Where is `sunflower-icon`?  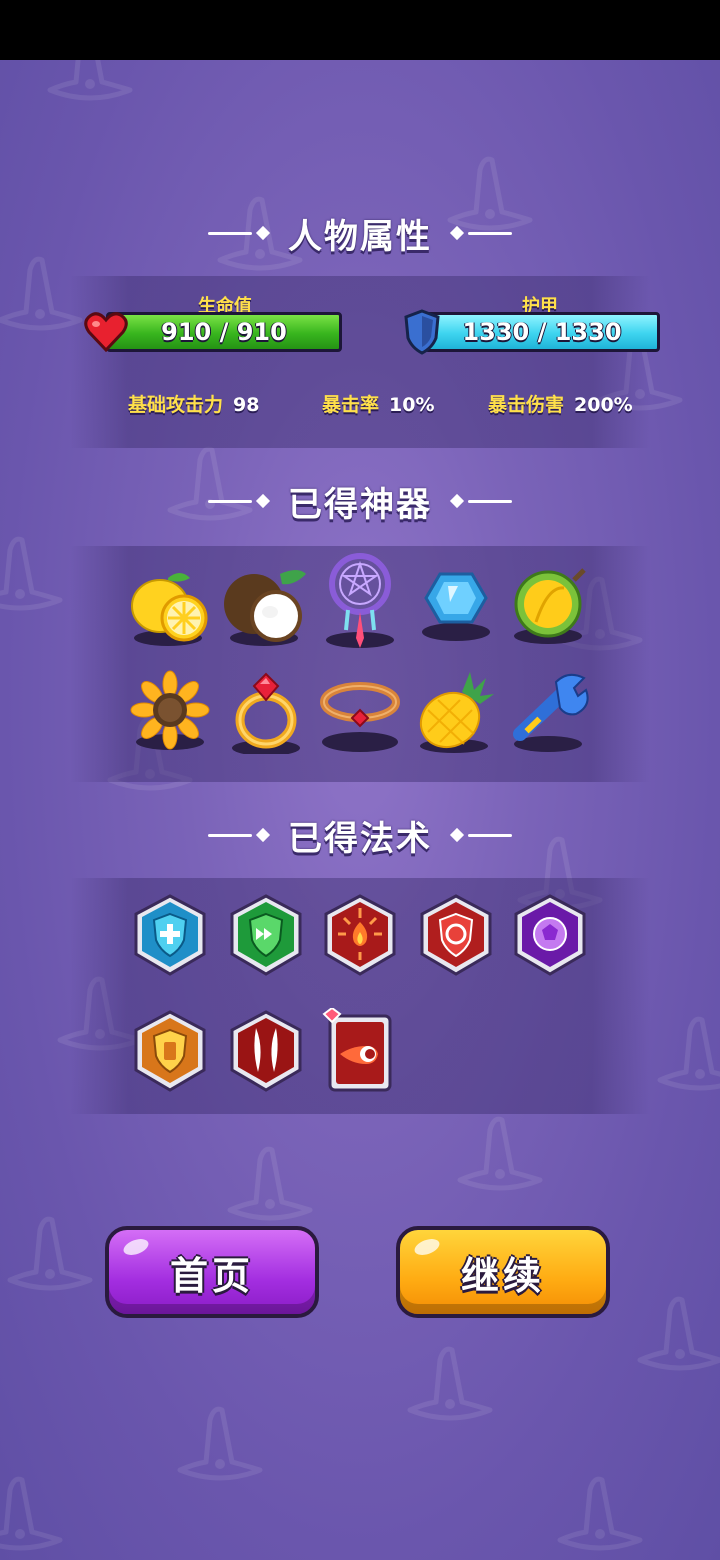 sunflower-icon is located at coordinates (170, 710).